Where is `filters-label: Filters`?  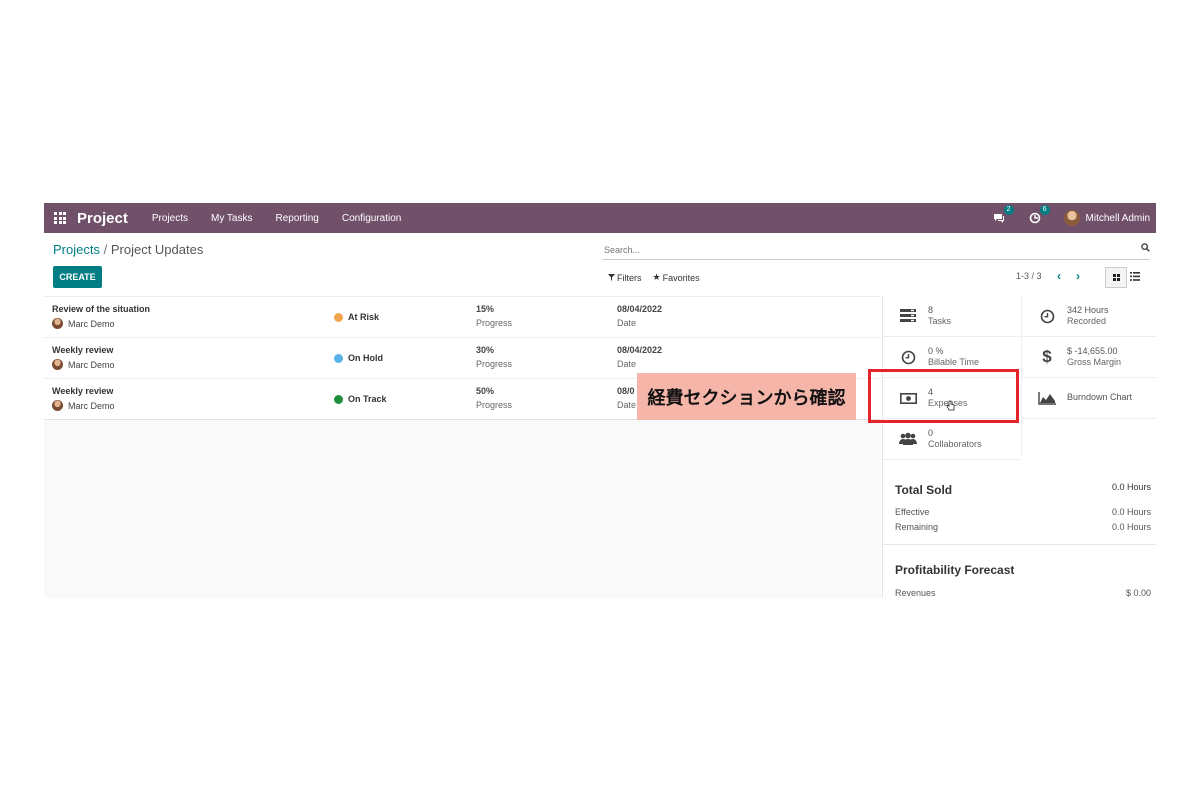 filters-label: Filters is located at coordinates (629, 277).